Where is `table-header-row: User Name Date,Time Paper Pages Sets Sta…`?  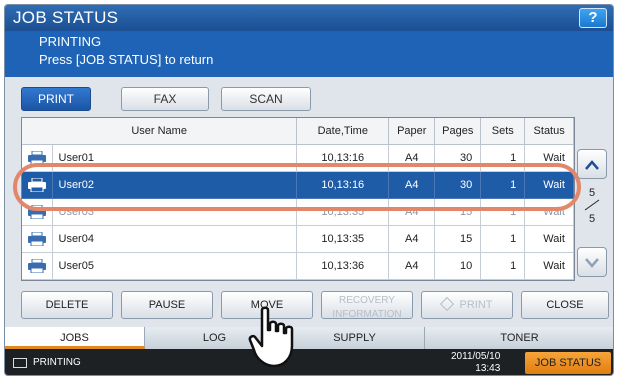 table-header-row: User Name Date,Time Paper Pages Sets Sta… is located at coordinates (298, 131).